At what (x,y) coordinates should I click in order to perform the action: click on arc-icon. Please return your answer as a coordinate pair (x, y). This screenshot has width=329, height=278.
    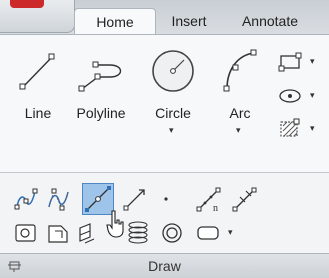
    Looking at the image, I should click on (240, 70).